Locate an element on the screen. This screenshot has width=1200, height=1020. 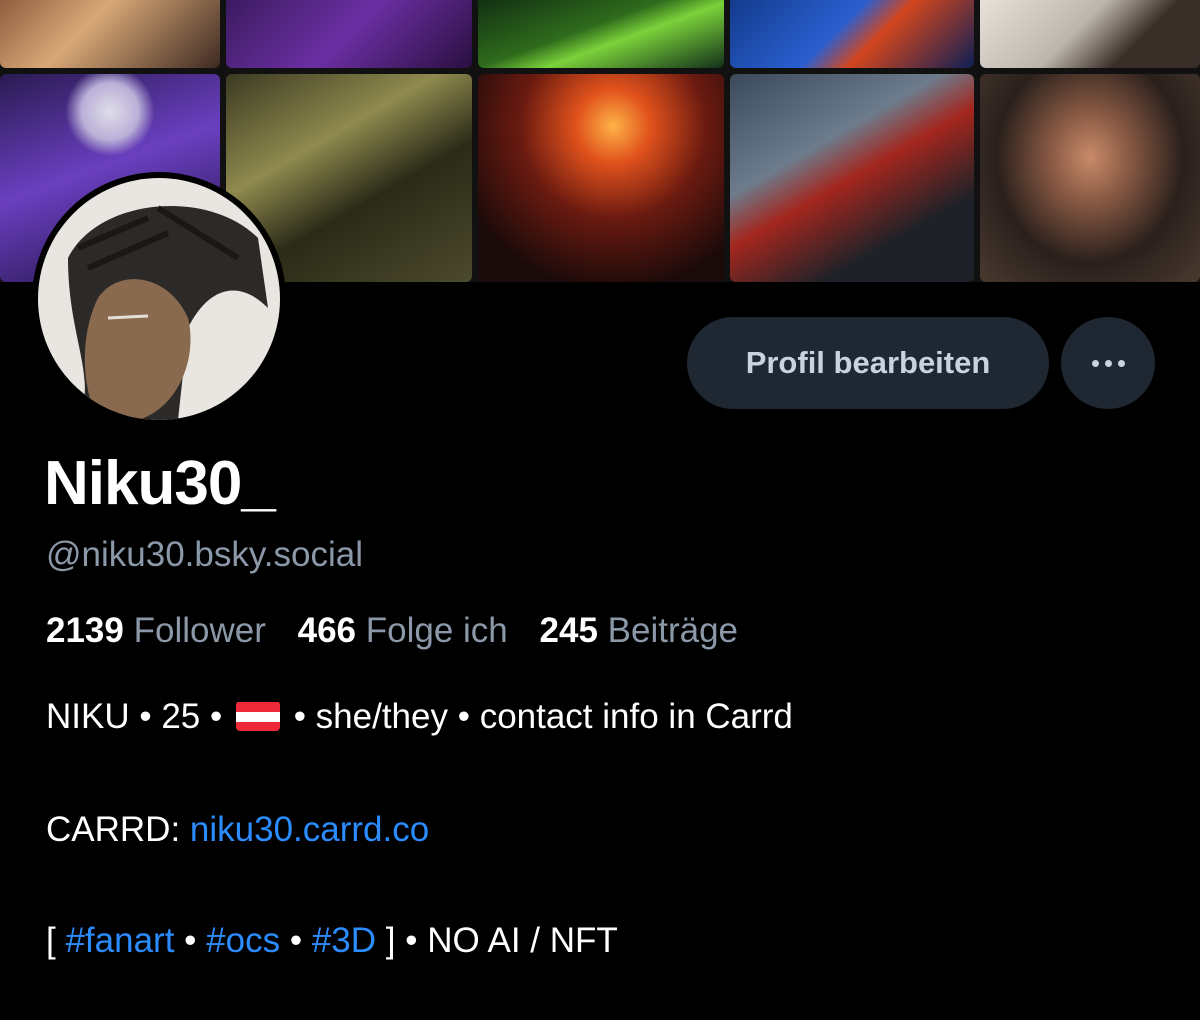
followers-stat: 2139 Follower is located at coordinates (156, 630).